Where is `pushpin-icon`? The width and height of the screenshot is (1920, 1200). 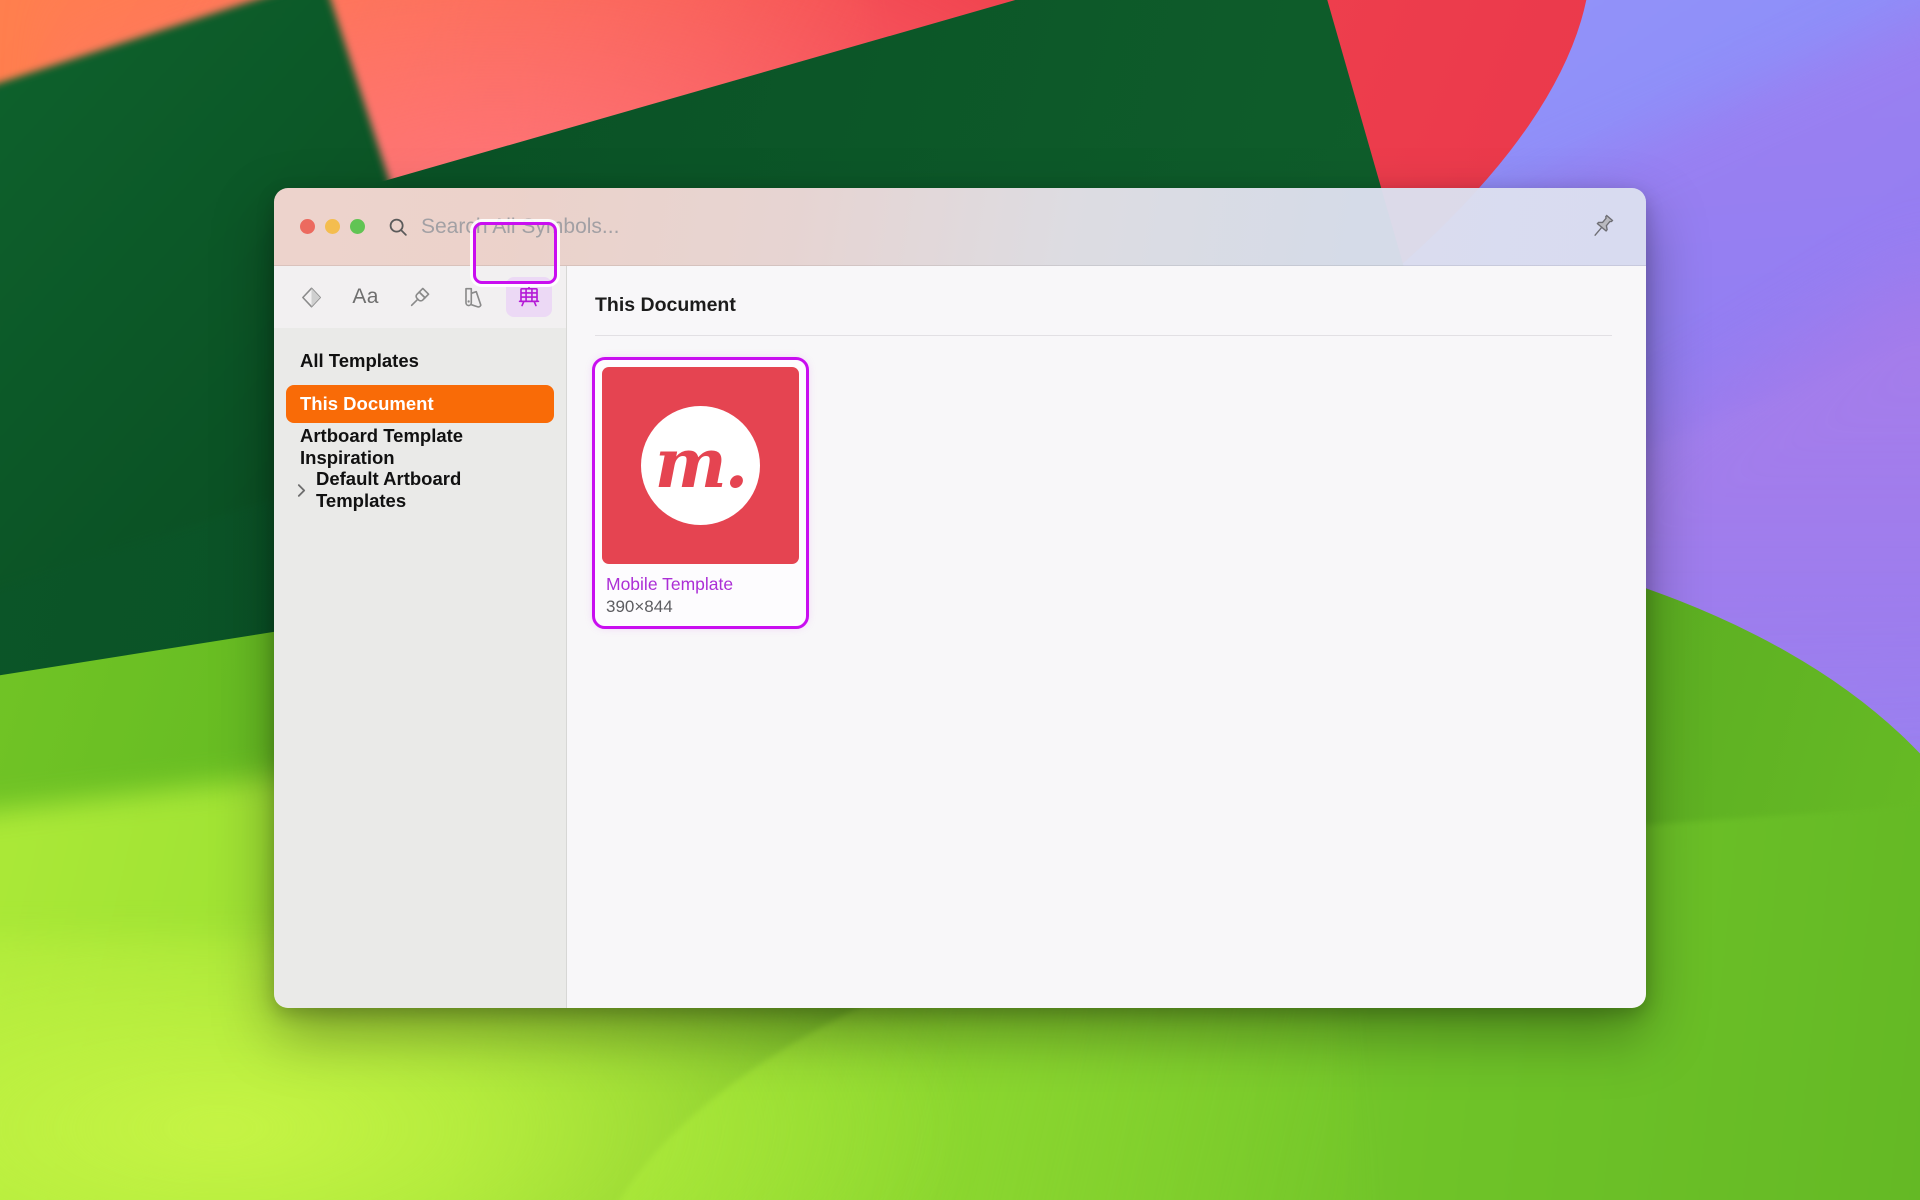 pushpin-icon is located at coordinates (1604, 225).